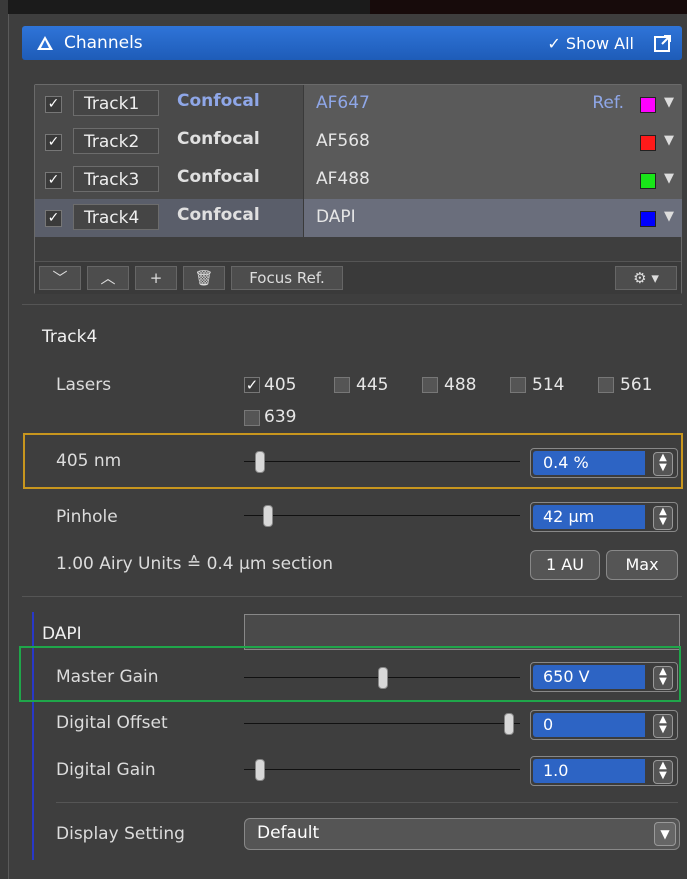  I want to click on digital-offset-label: Digital Offset, so click(112, 723).